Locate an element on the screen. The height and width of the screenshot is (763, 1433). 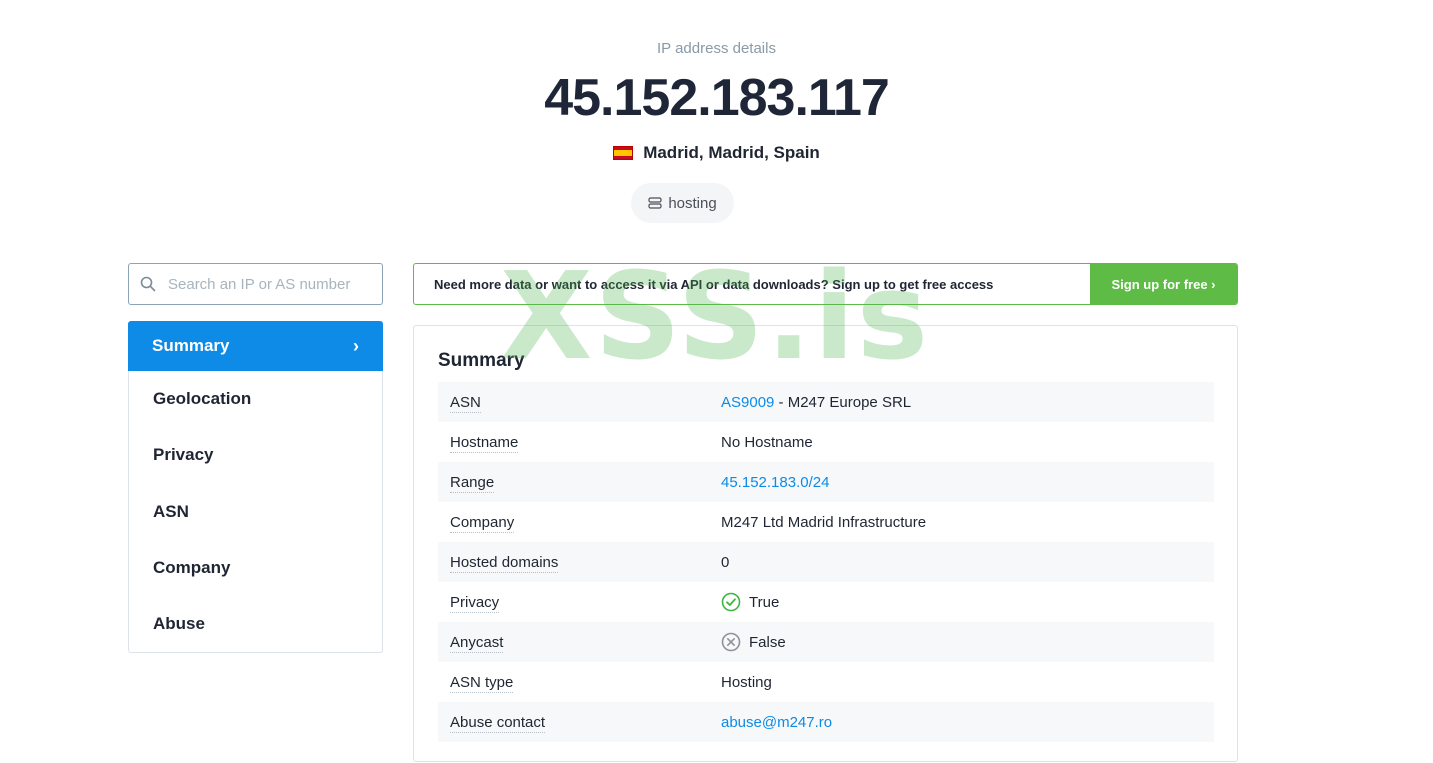
location-text: Madrid, Madrid, Spain is located at coordinates (731, 152).